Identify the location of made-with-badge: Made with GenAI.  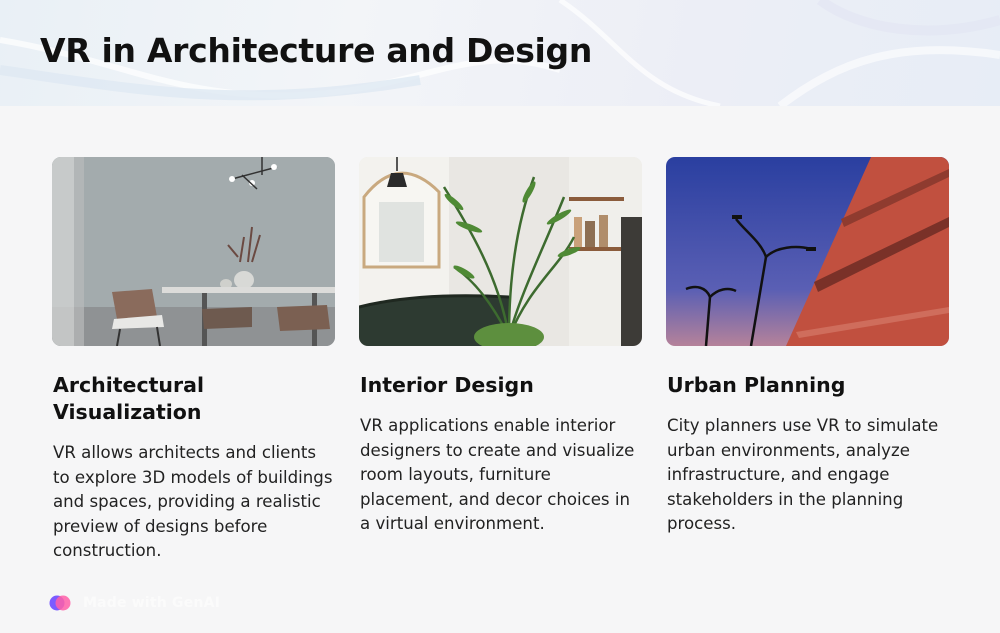
(134, 603).